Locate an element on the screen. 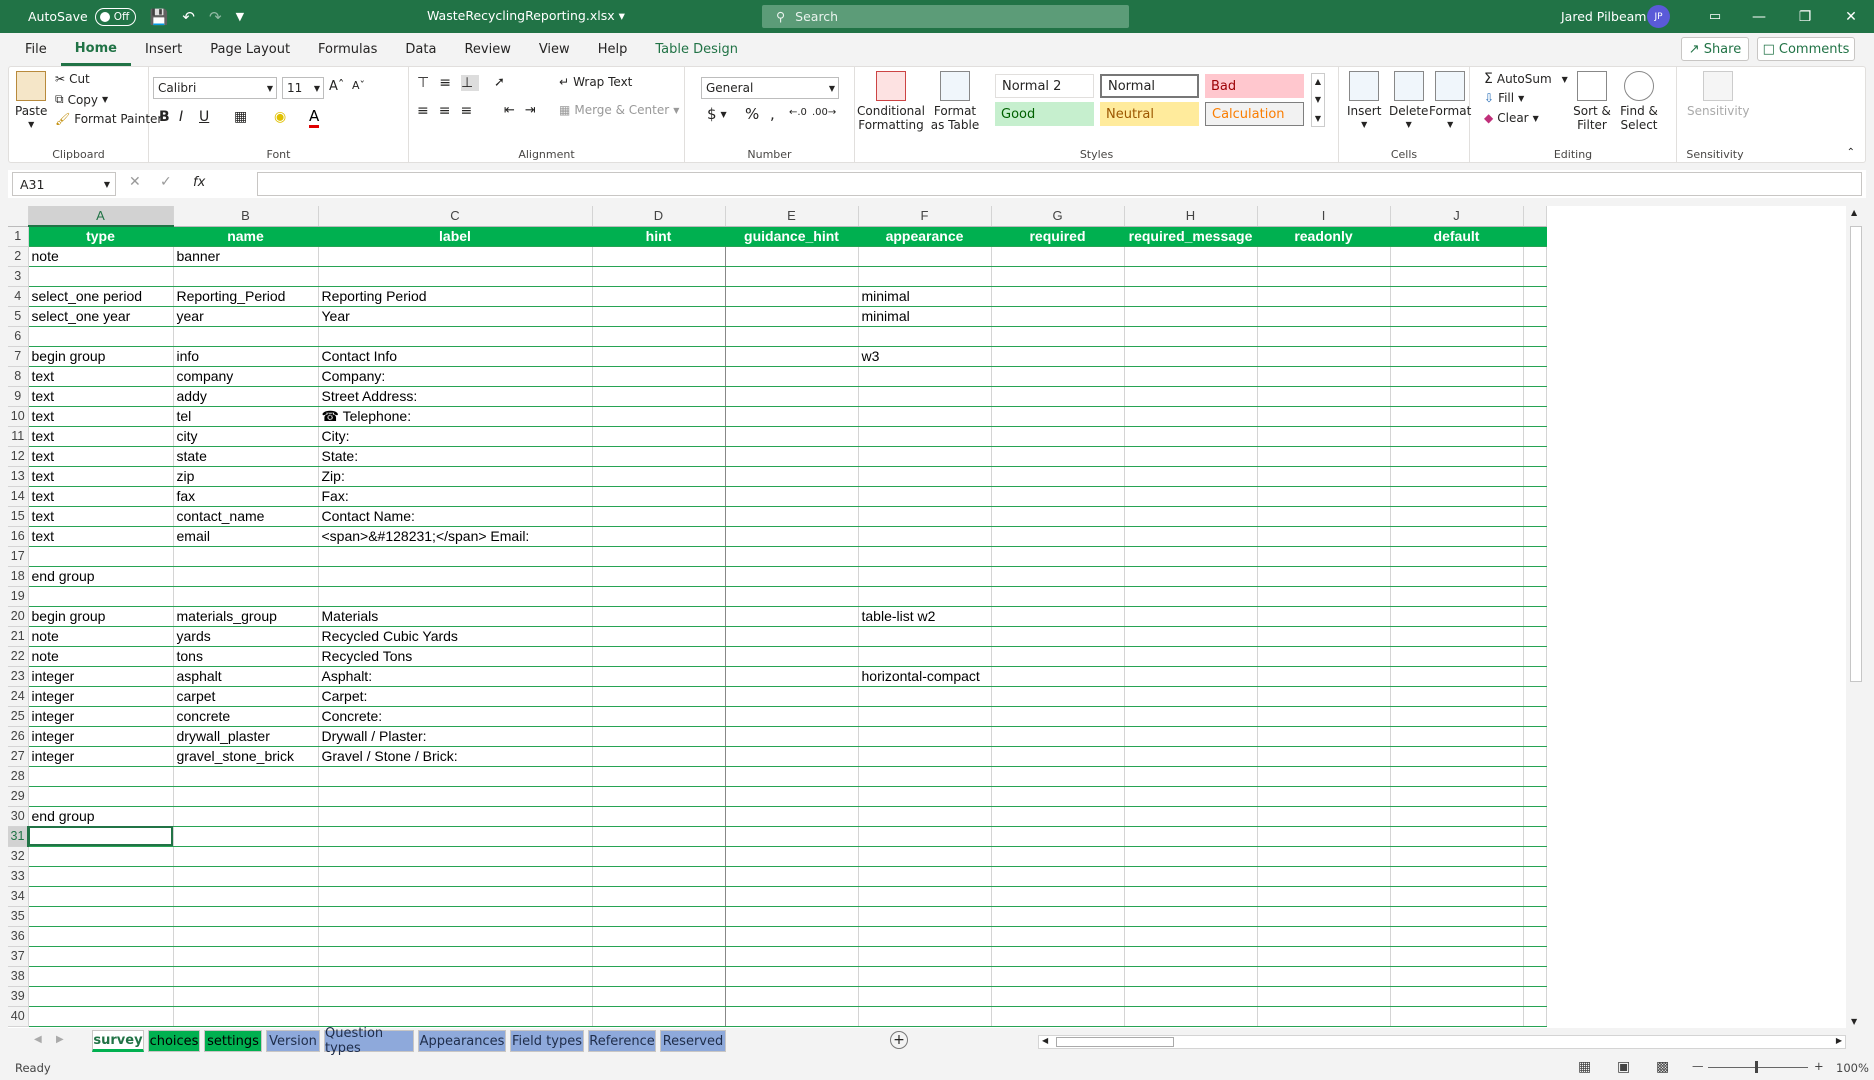 This screenshot has height=1080, width=1874. sheet-tab-reference: Reference is located at coordinates (622, 1041).